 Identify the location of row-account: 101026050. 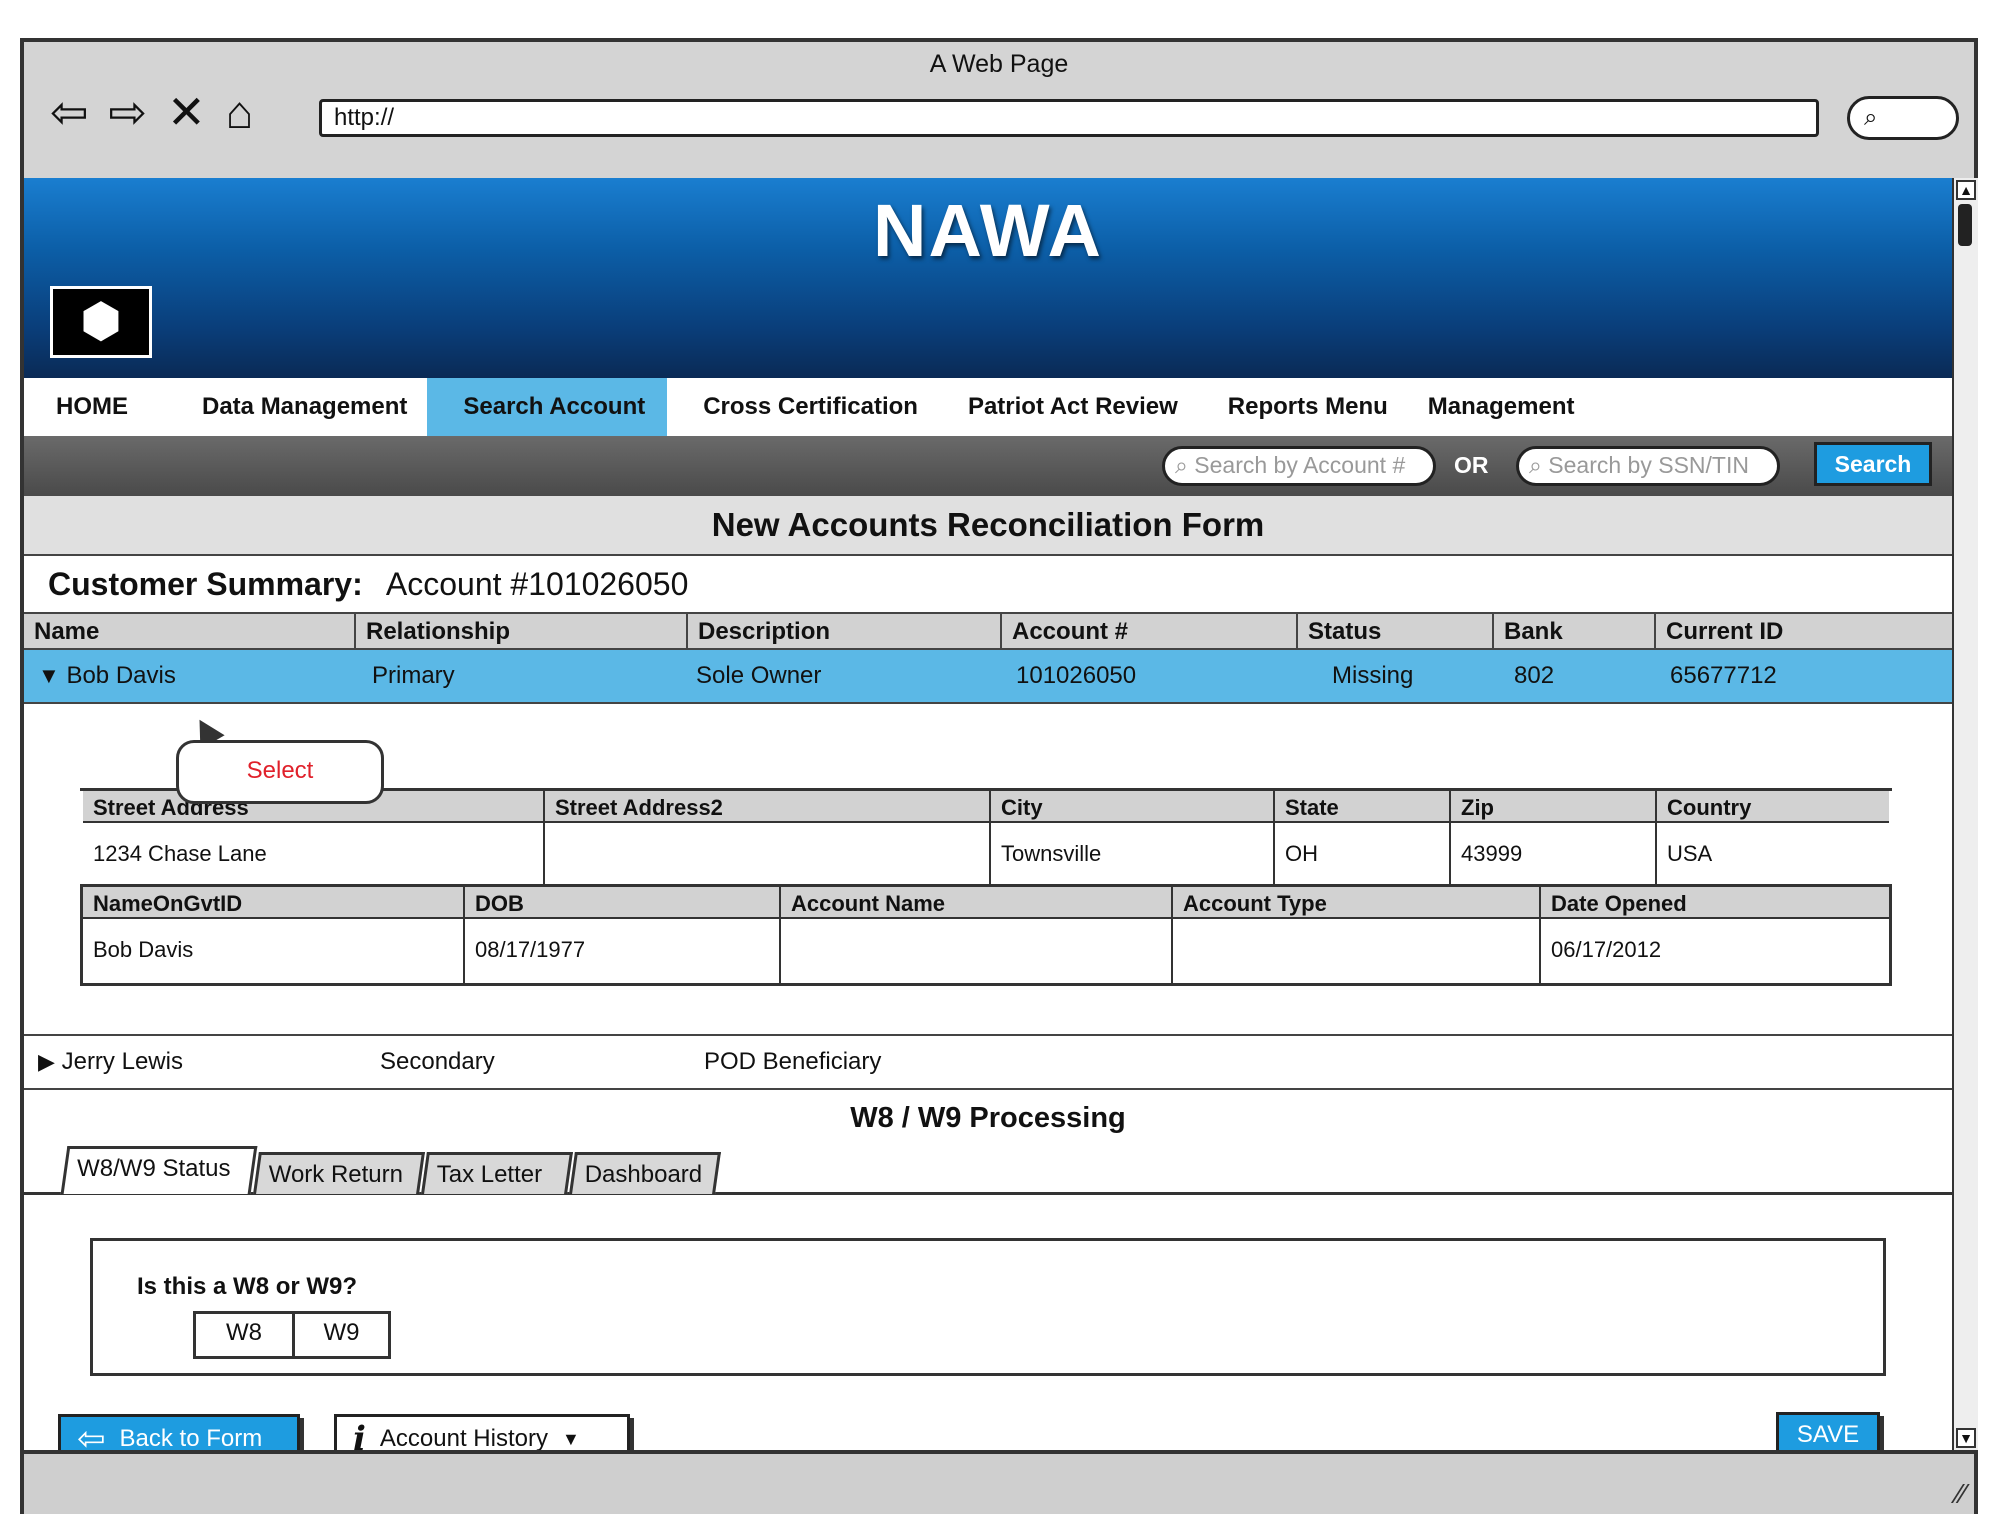
(1076, 675).